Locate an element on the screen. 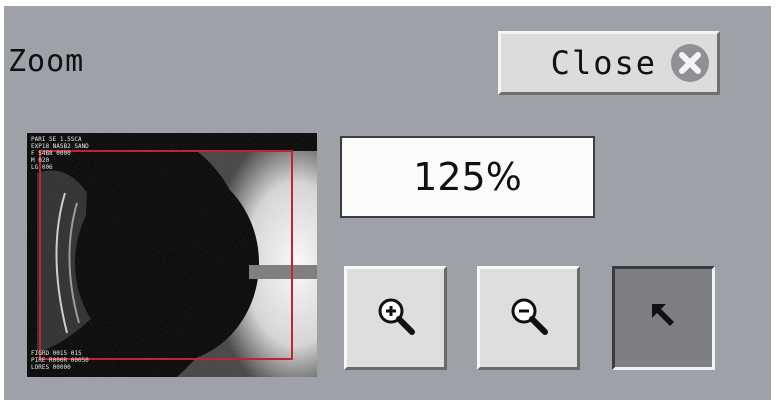 Image resolution: width=776 pixels, height=400 pixels. right-border is located at coordinates (773, 200).